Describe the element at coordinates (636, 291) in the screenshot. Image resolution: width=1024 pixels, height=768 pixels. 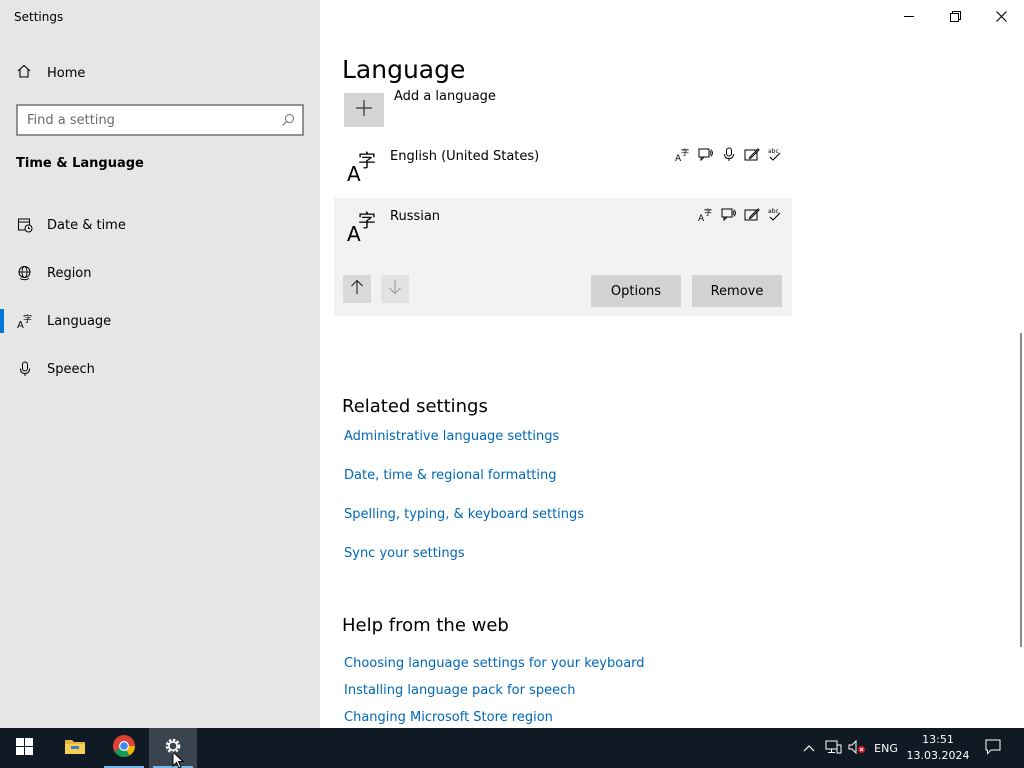
I see `options-button: Options` at that location.